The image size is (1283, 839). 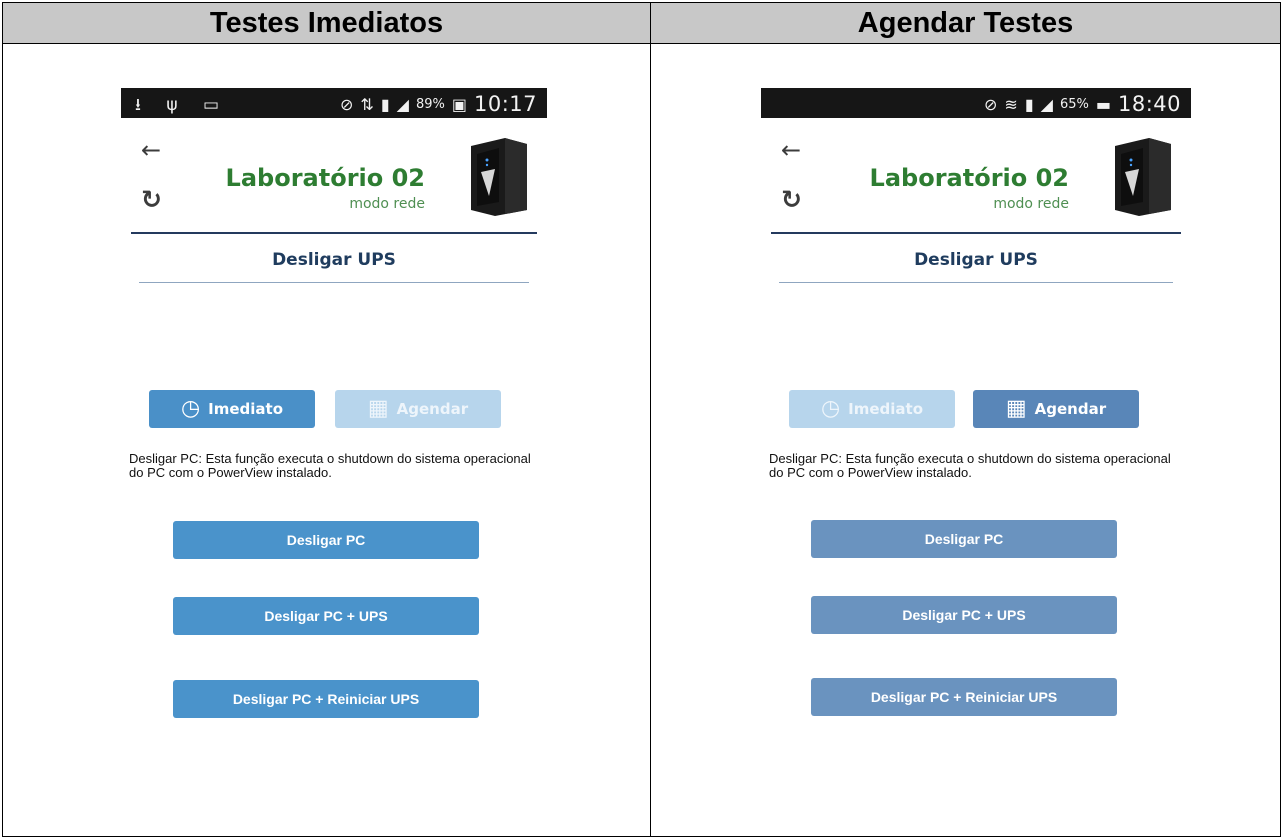 What do you see at coordinates (976, 103) in the screenshot?
I see `status-bar: ⊘ ≋ ▮ ◢ 65% ▬ 18:40` at bounding box center [976, 103].